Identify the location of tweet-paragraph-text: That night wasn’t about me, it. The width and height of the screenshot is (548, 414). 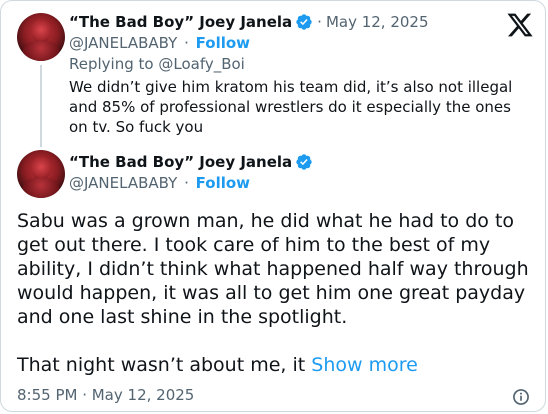
(161, 365).